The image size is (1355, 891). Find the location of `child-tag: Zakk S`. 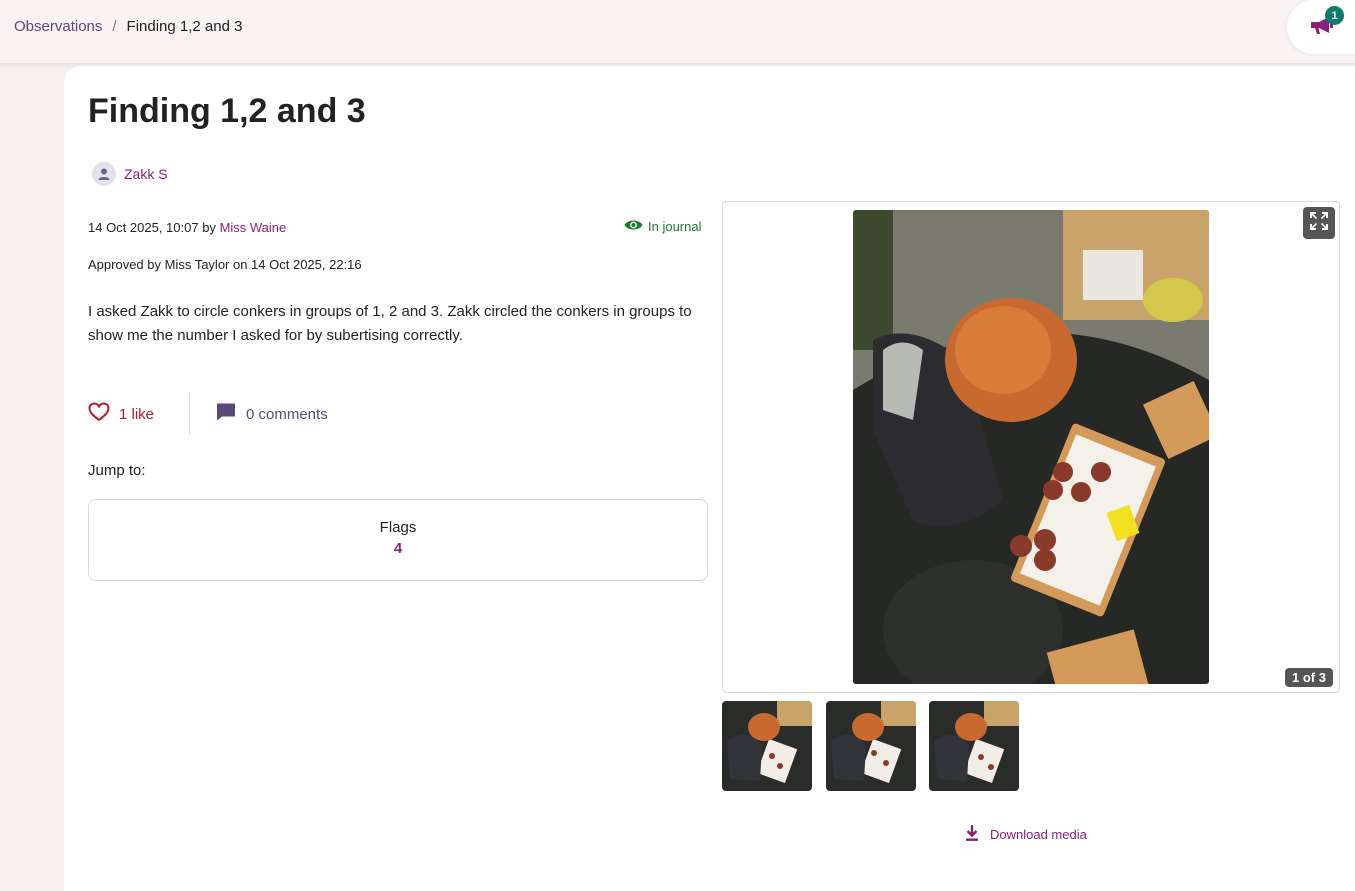

child-tag: Zakk S is located at coordinates (130, 174).